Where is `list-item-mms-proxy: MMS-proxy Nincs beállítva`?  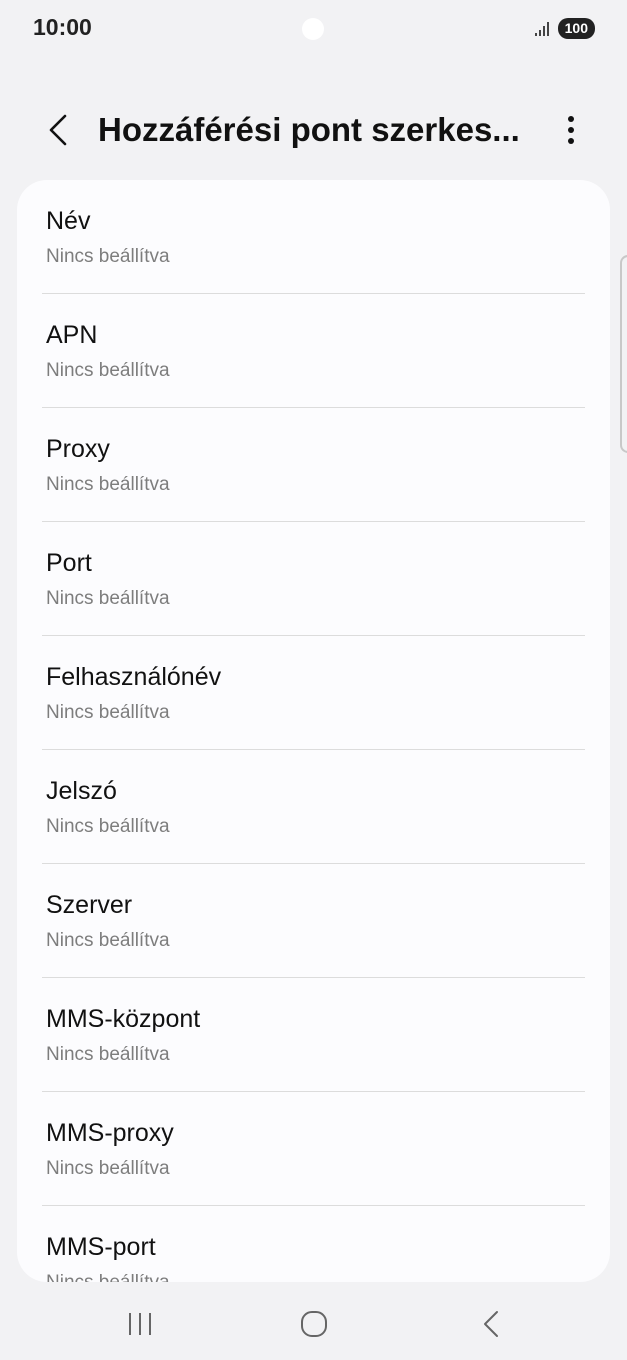 list-item-mms-proxy: MMS-proxy Nincs beállítva is located at coordinates (313, 1149).